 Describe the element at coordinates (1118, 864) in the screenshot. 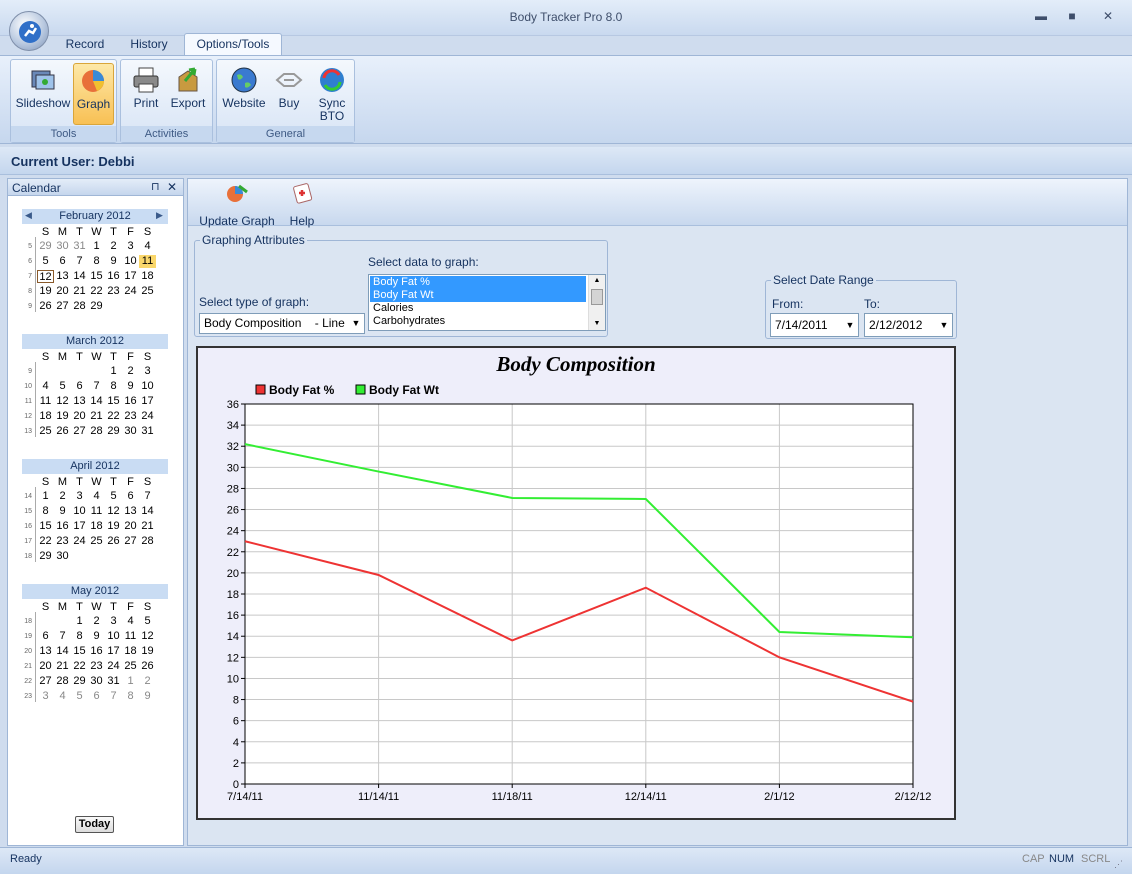

I see `resize-grip-icon: ⋰` at that location.